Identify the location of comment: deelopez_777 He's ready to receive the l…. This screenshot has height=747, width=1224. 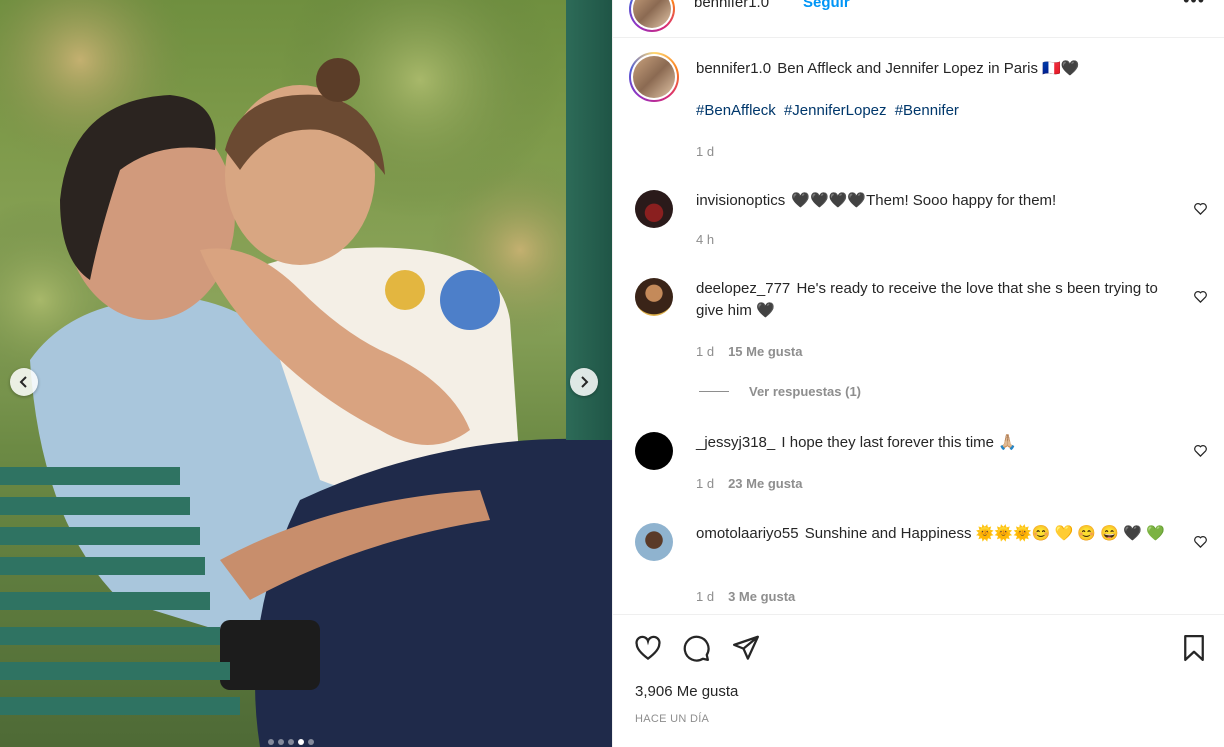
(936, 300).